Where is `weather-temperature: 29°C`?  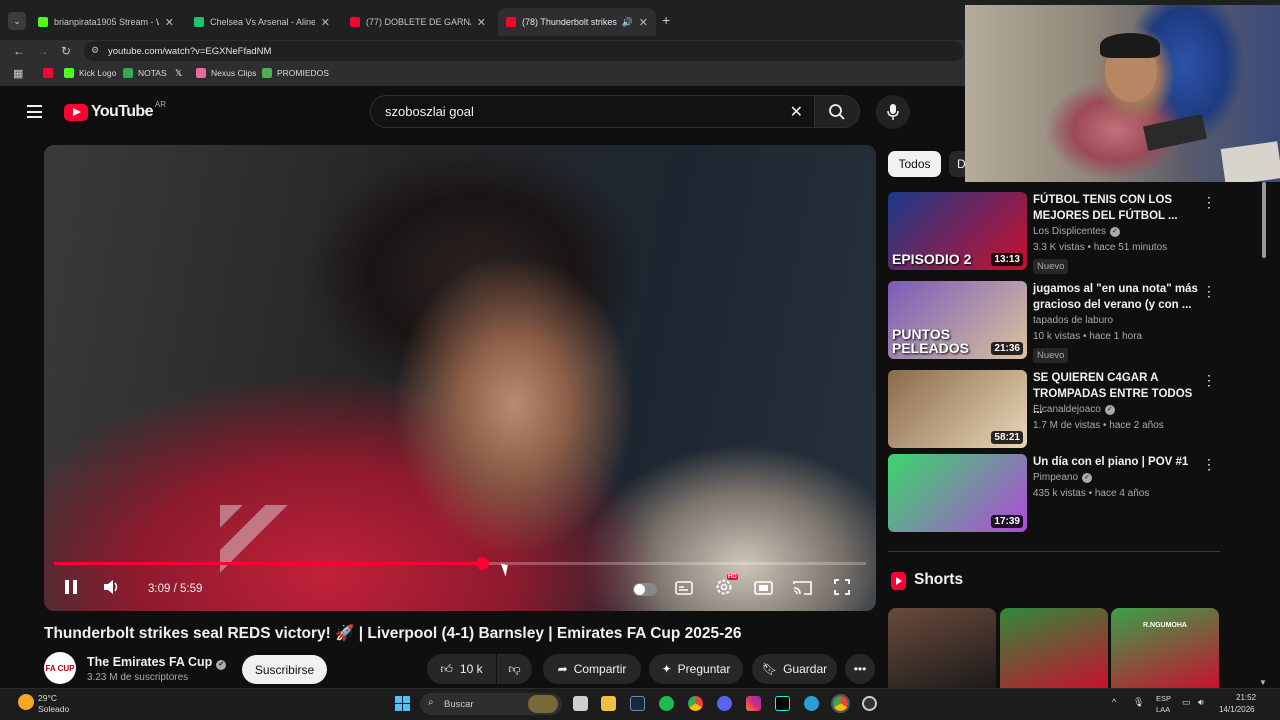
weather-temperature: 29°C is located at coordinates (47, 698).